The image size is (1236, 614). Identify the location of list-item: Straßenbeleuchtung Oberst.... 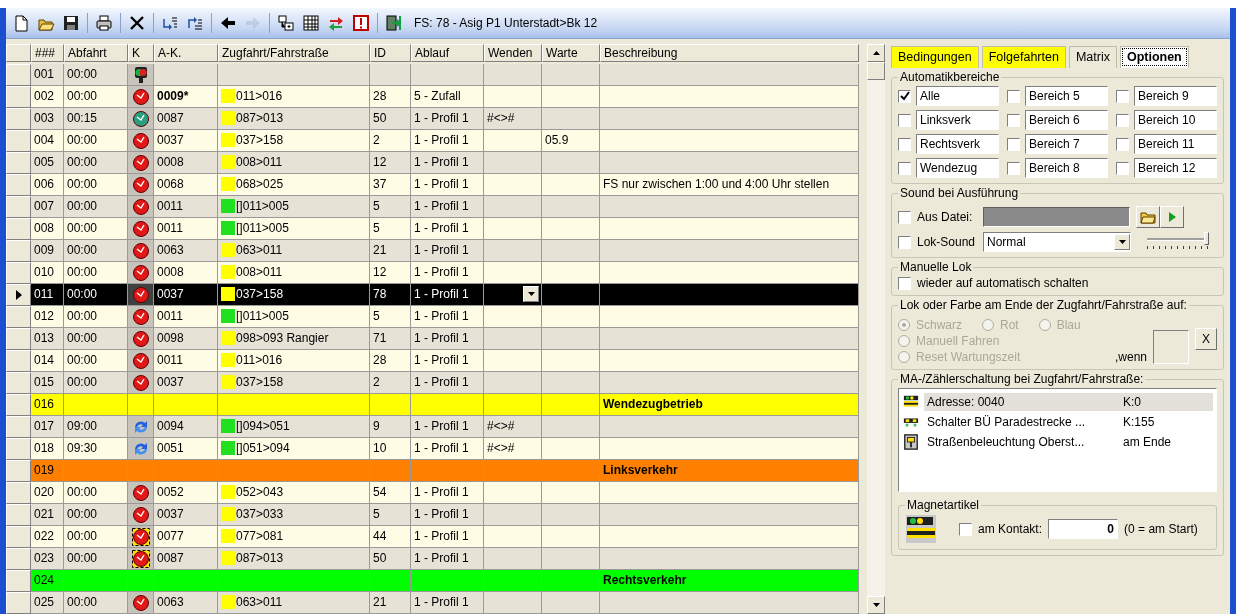
(1022, 442).